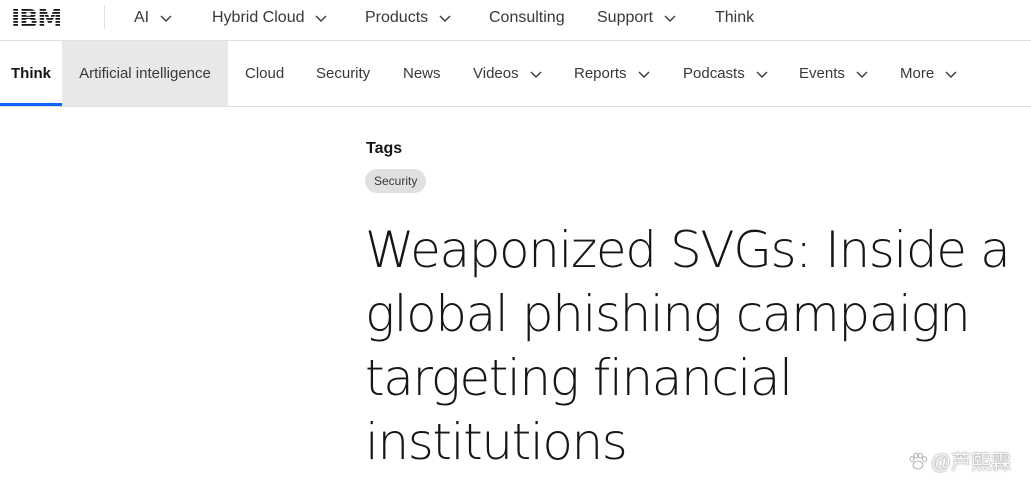 The width and height of the screenshot is (1031, 491). I want to click on nav-support-label: Support, so click(625, 17).